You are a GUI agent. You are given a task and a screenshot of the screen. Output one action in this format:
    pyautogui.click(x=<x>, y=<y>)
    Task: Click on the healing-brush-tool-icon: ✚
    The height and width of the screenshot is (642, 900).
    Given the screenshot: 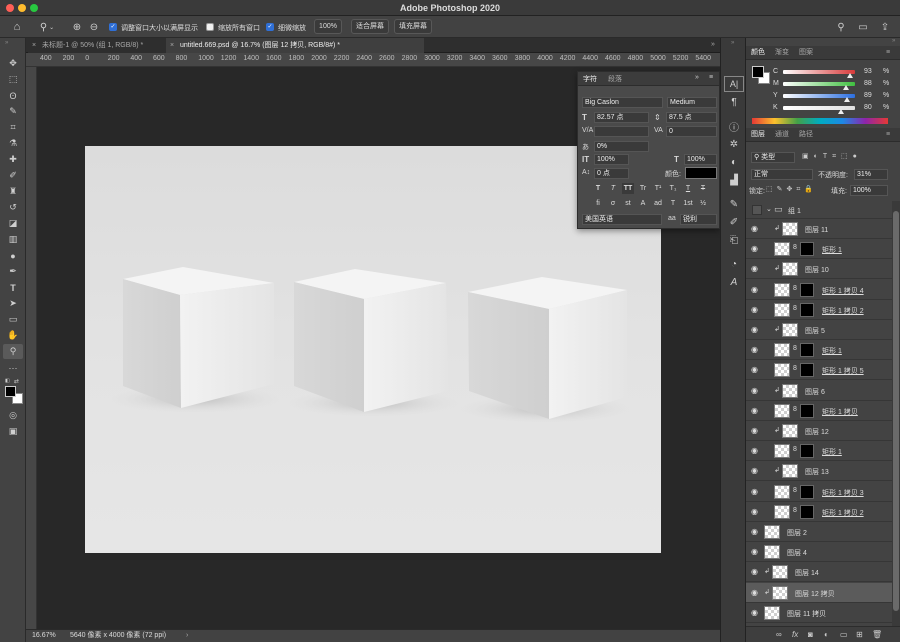 What is the action you would take?
    pyautogui.click(x=13, y=159)
    